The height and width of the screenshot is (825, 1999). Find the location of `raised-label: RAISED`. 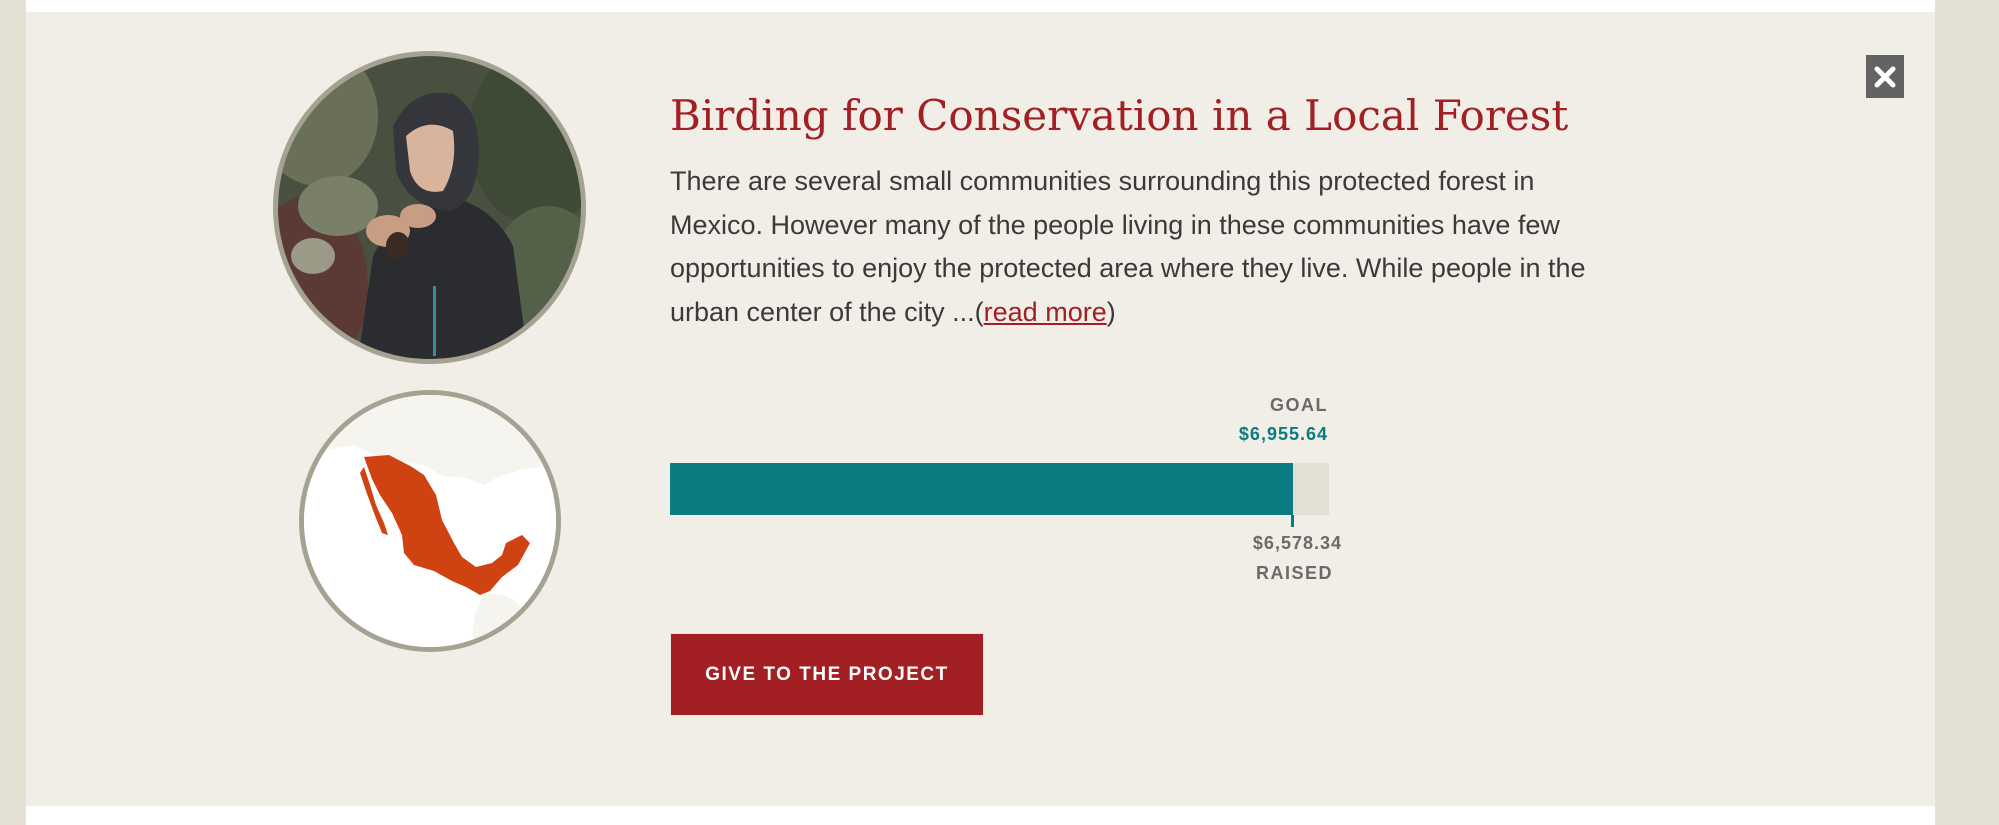

raised-label: RAISED is located at coordinates (1294, 573).